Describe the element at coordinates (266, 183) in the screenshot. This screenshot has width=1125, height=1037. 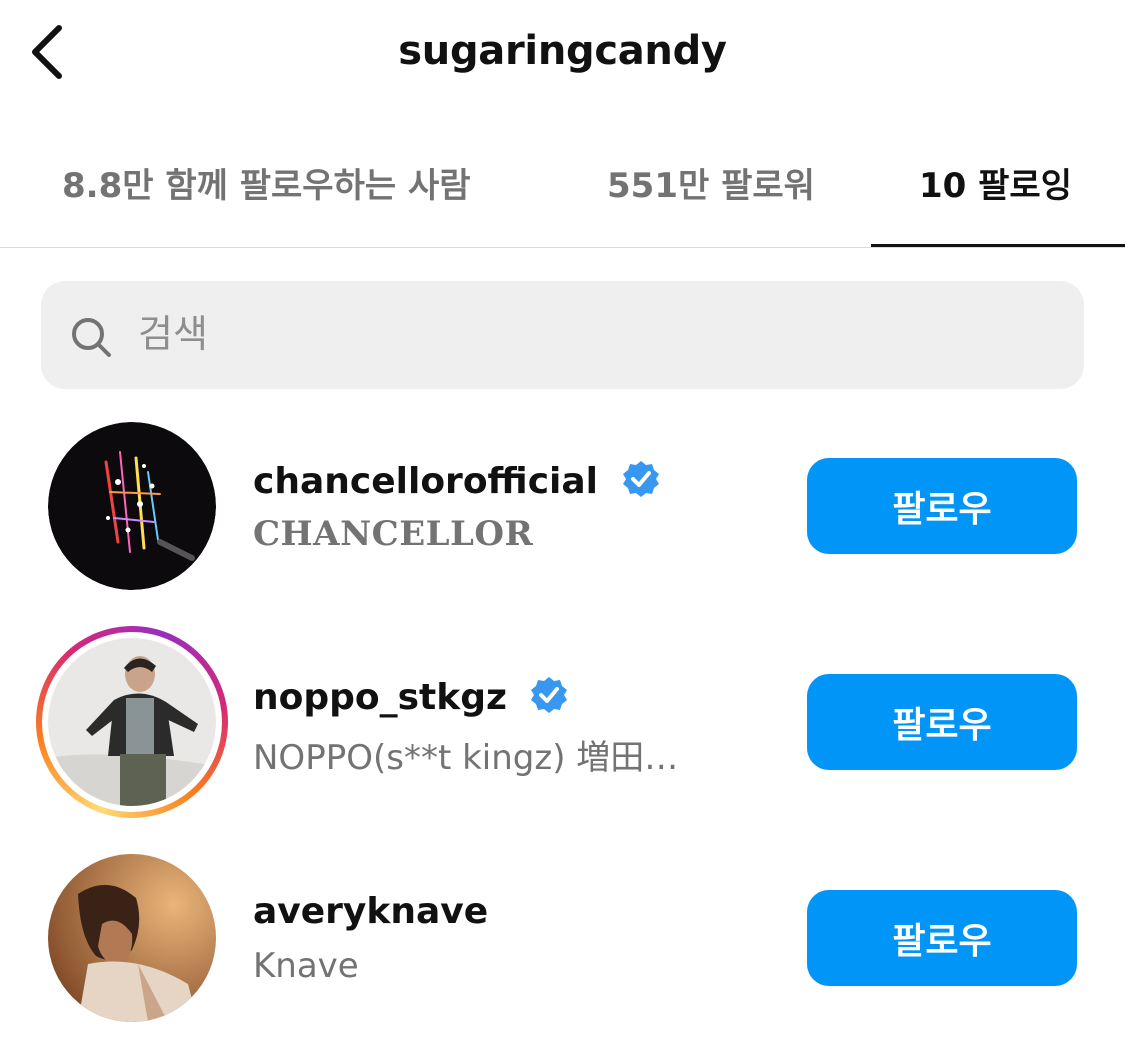
I see `tab-mutual-followers: 8.8만 함께 팔로우하는 사람` at that location.